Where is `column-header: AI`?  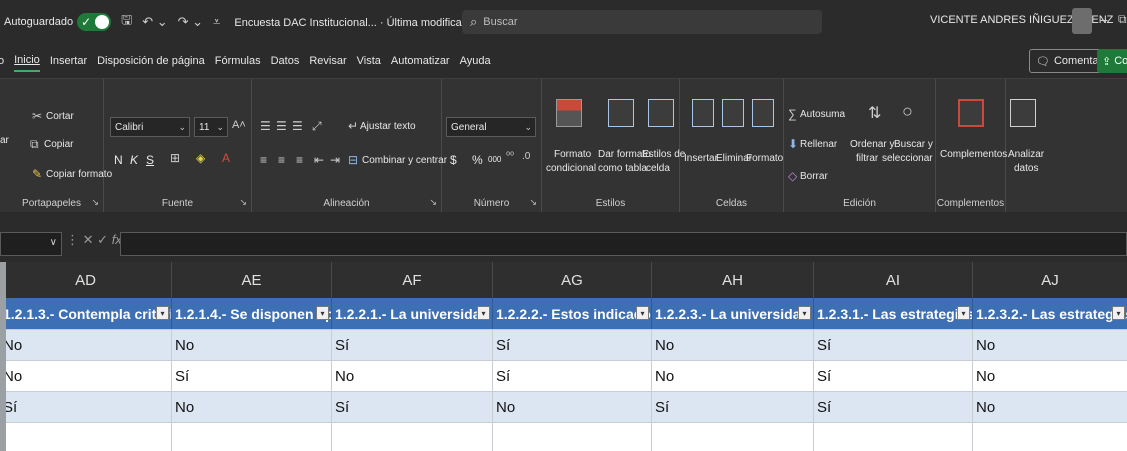
column-header: AI is located at coordinates (893, 280).